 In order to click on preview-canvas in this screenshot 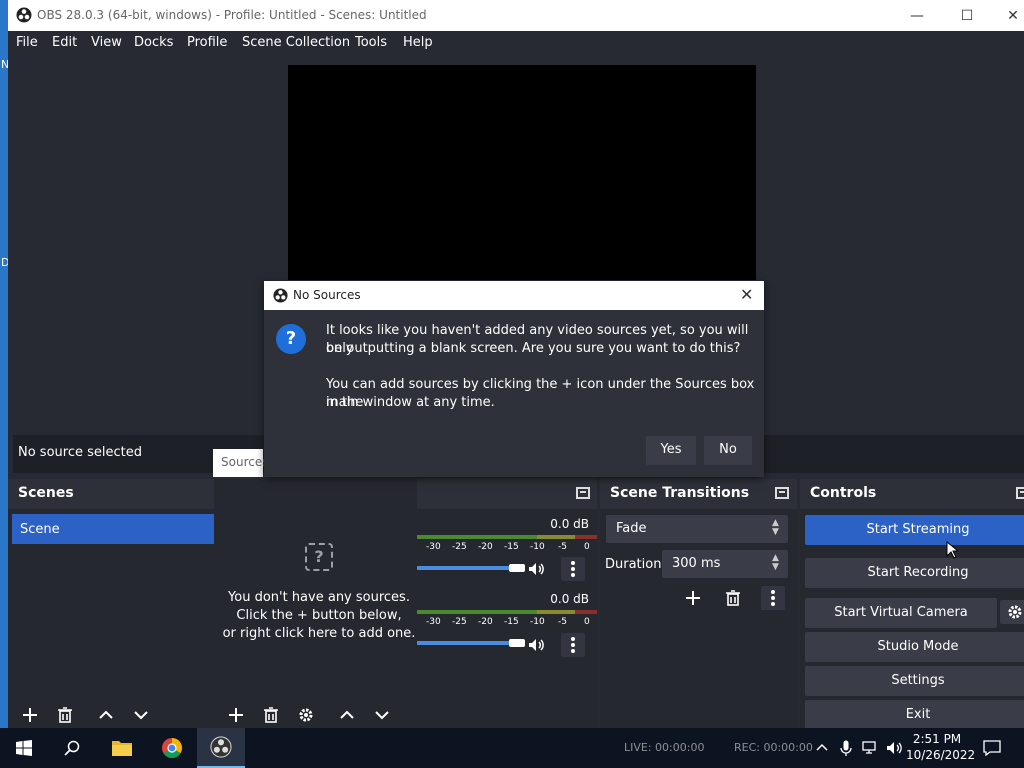, I will do `click(522, 172)`.